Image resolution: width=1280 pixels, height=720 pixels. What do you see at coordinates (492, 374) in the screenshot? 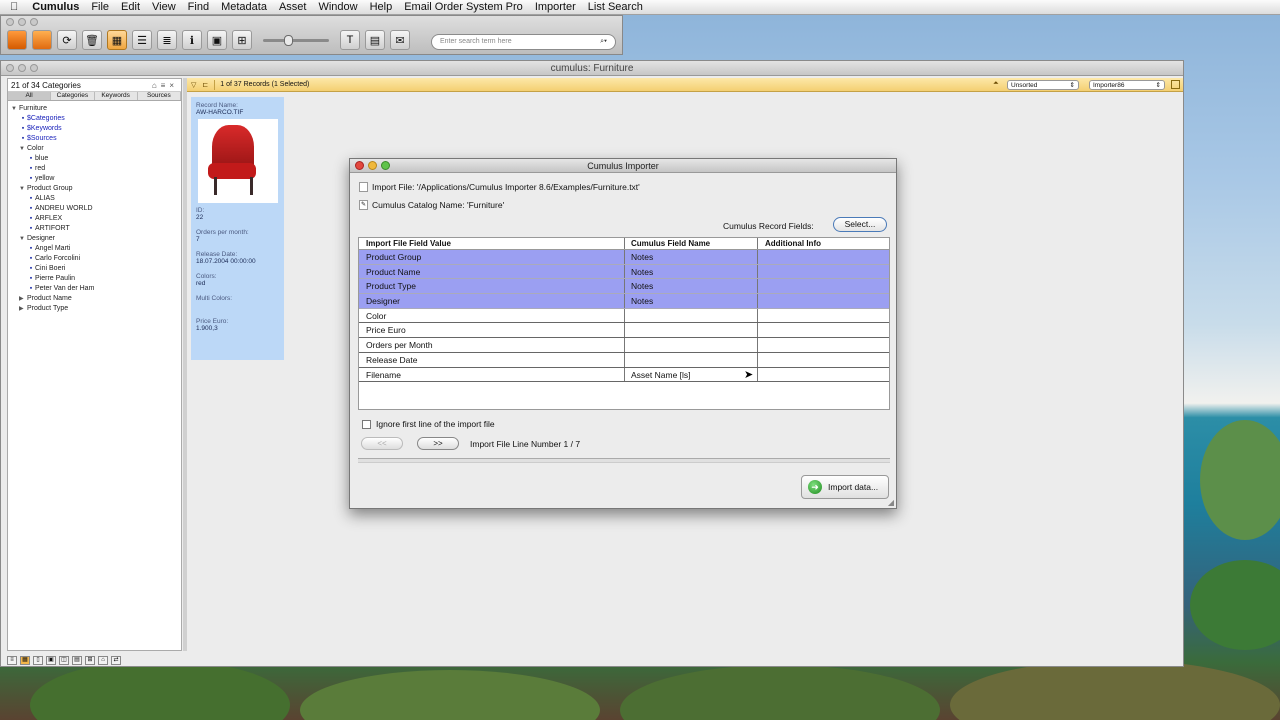
I see `field-value-cell: Filename` at bounding box center [492, 374].